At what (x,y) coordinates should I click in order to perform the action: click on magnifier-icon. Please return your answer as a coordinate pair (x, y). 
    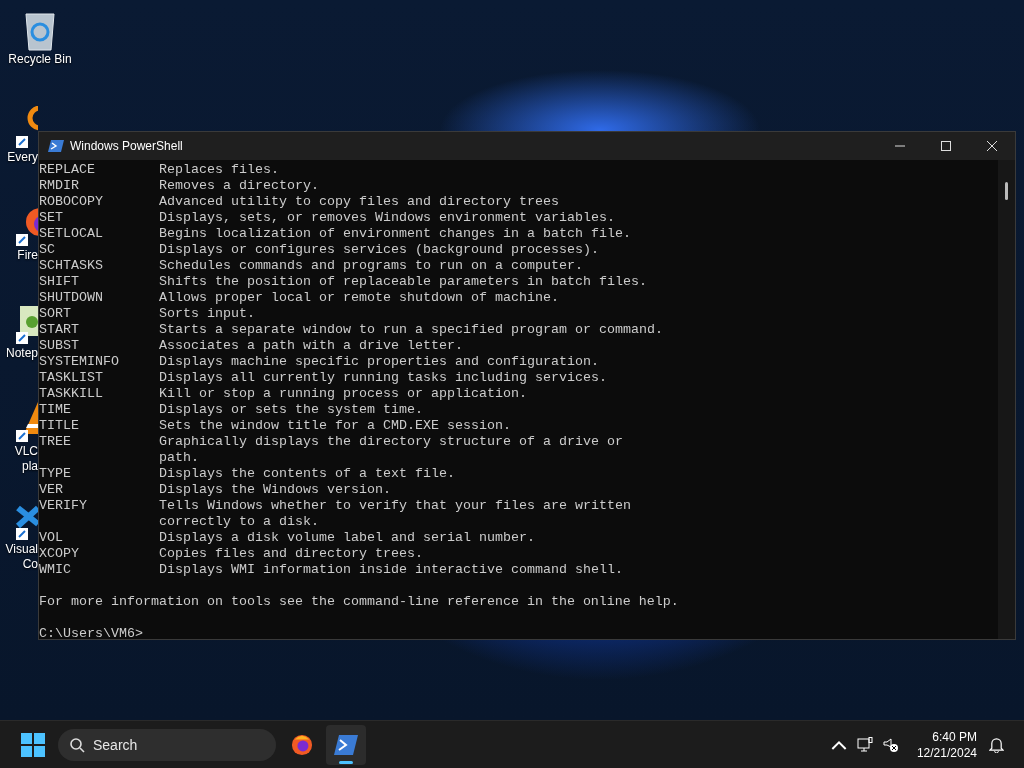
    Looking at the image, I should click on (26, 128).